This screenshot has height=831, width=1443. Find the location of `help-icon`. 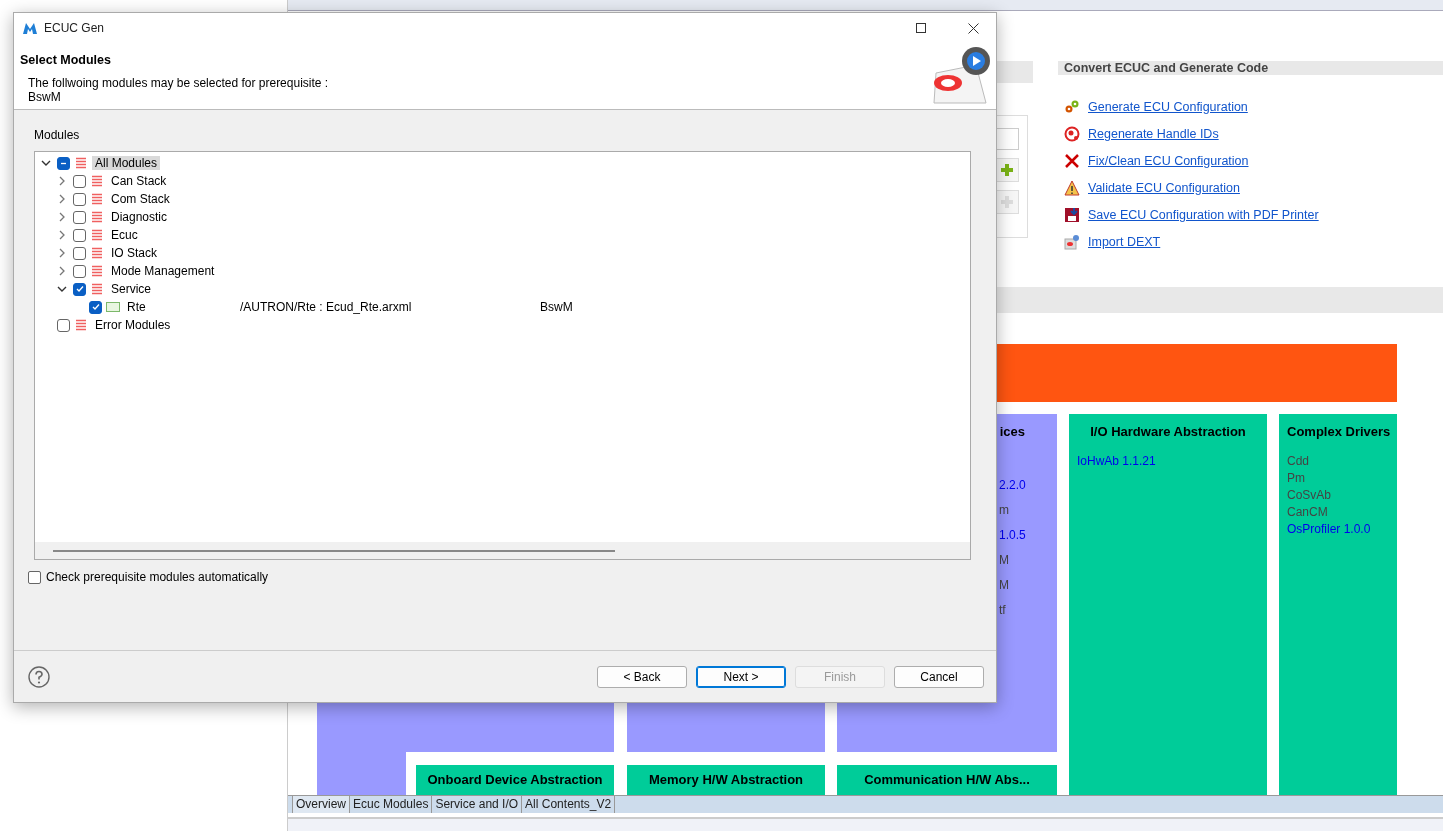

help-icon is located at coordinates (39, 676).